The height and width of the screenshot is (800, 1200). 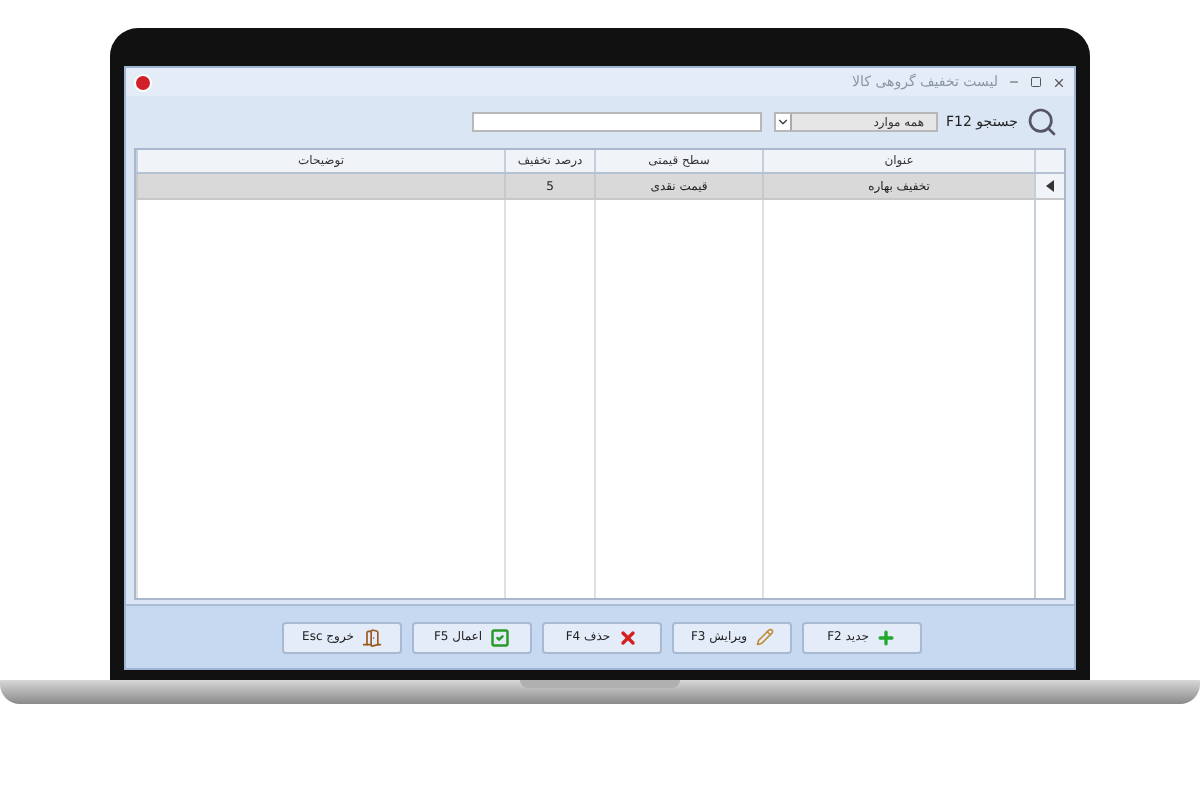 I want to click on search-icon, so click(x=1042, y=122).